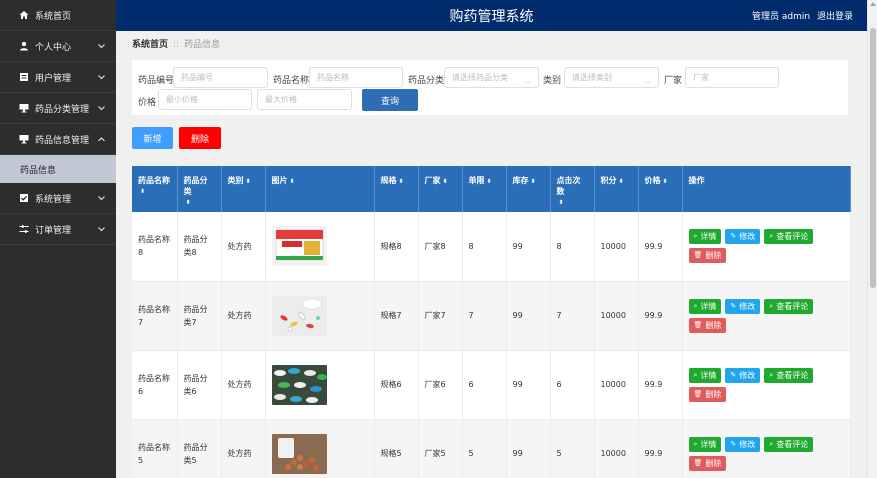  What do you see at coordinates (732, 77) in the screenshot?
I see `maker-input: 厂家` at bounding box center [732, 77].